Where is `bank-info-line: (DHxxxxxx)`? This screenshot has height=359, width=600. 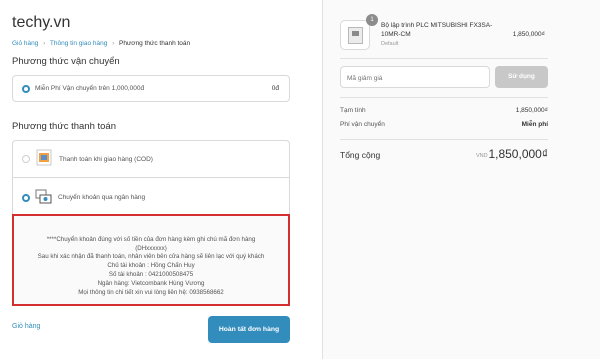 bank-info-line: (DHxxxxxx) is located at coordinates (151, 248).